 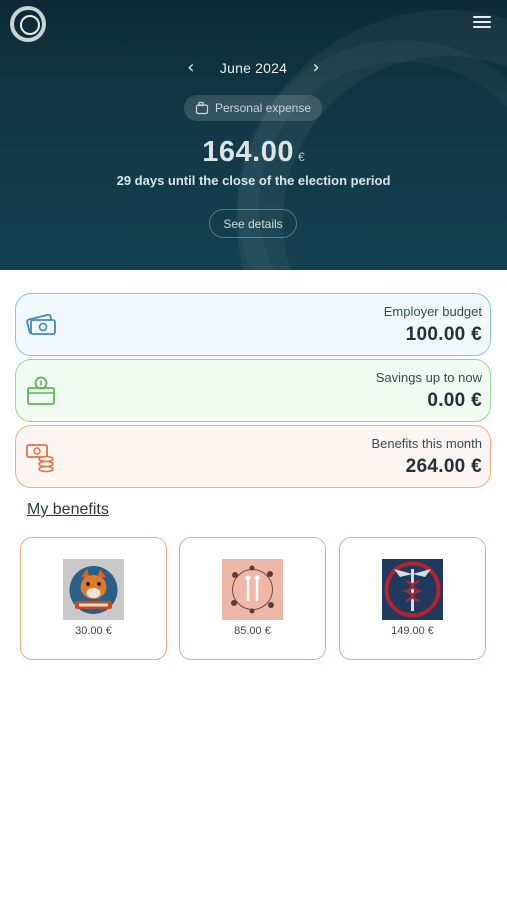 What do you see at coordinates (252, 589) in the screenshot?
I see `floral-wedding-image` at bounding box center [252, 589].